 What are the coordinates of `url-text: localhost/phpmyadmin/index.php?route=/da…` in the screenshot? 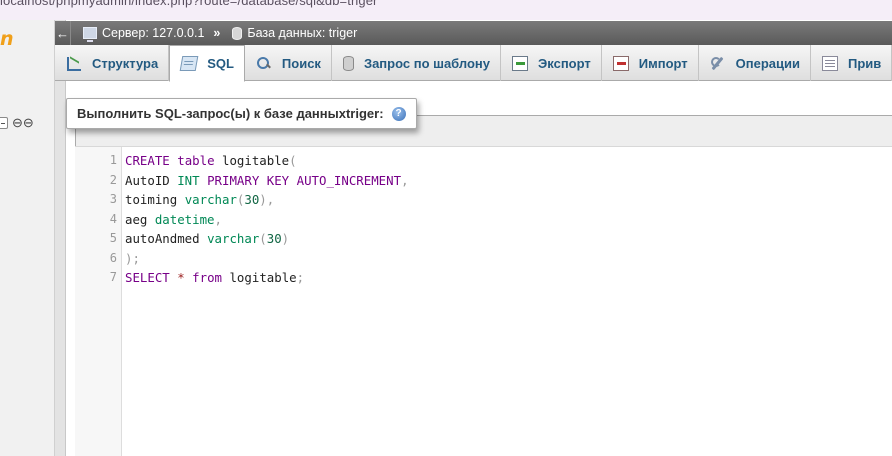 It's located at (189, 4).